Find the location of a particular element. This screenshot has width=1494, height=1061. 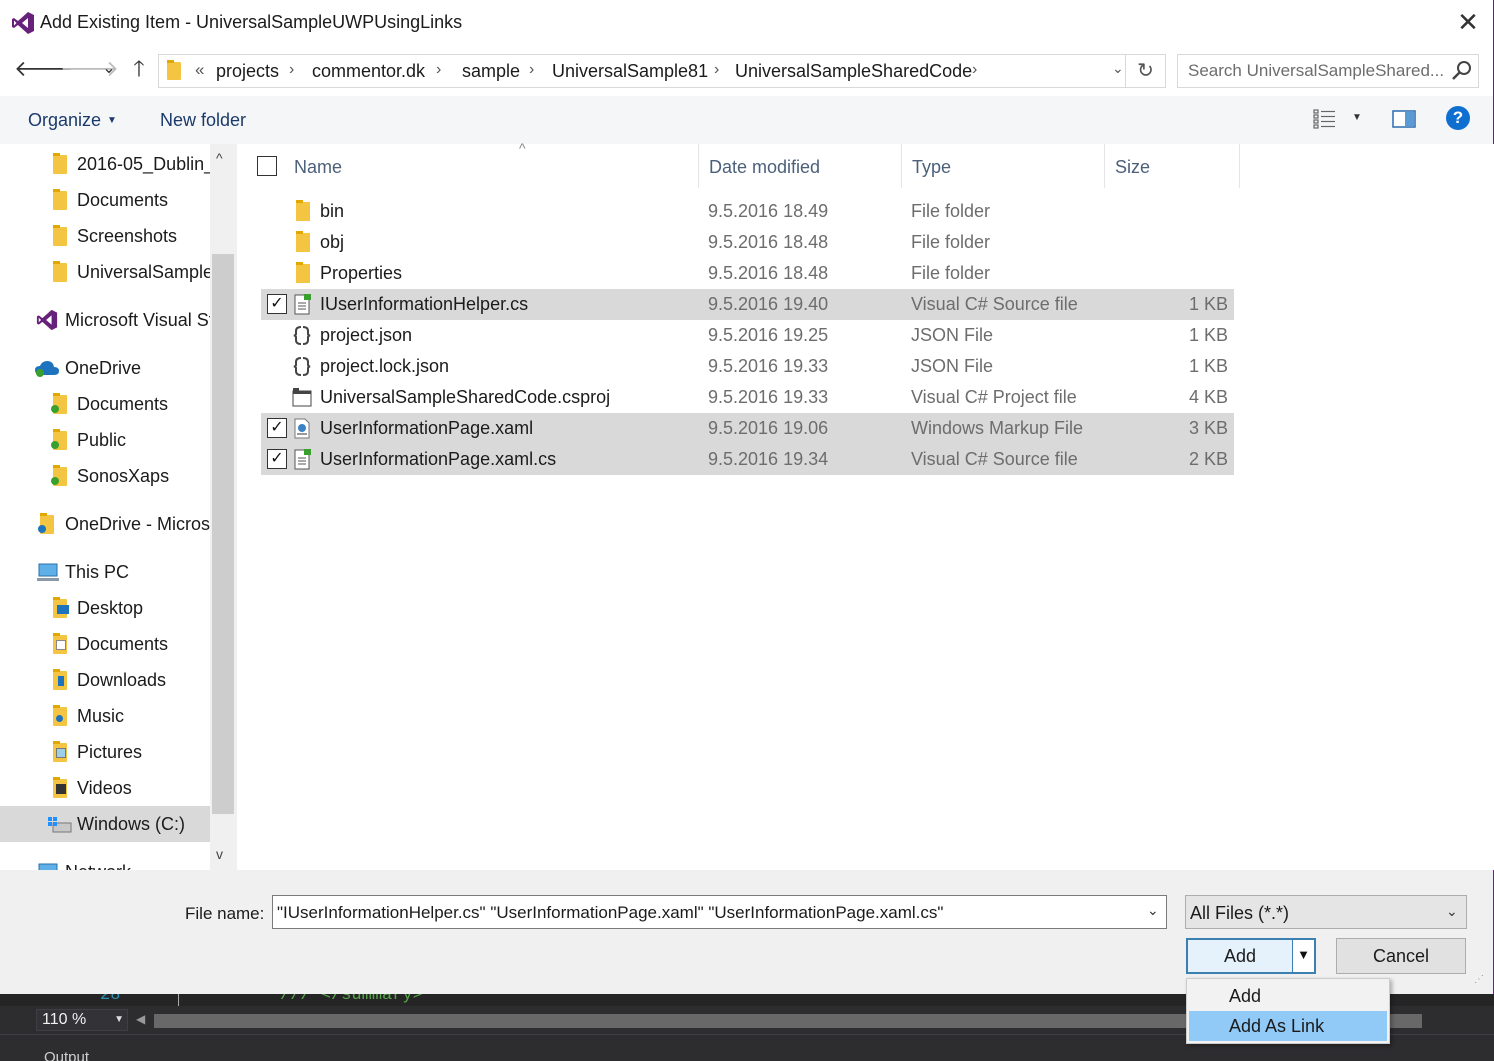

search-input is located at coordinates (1318, 71).